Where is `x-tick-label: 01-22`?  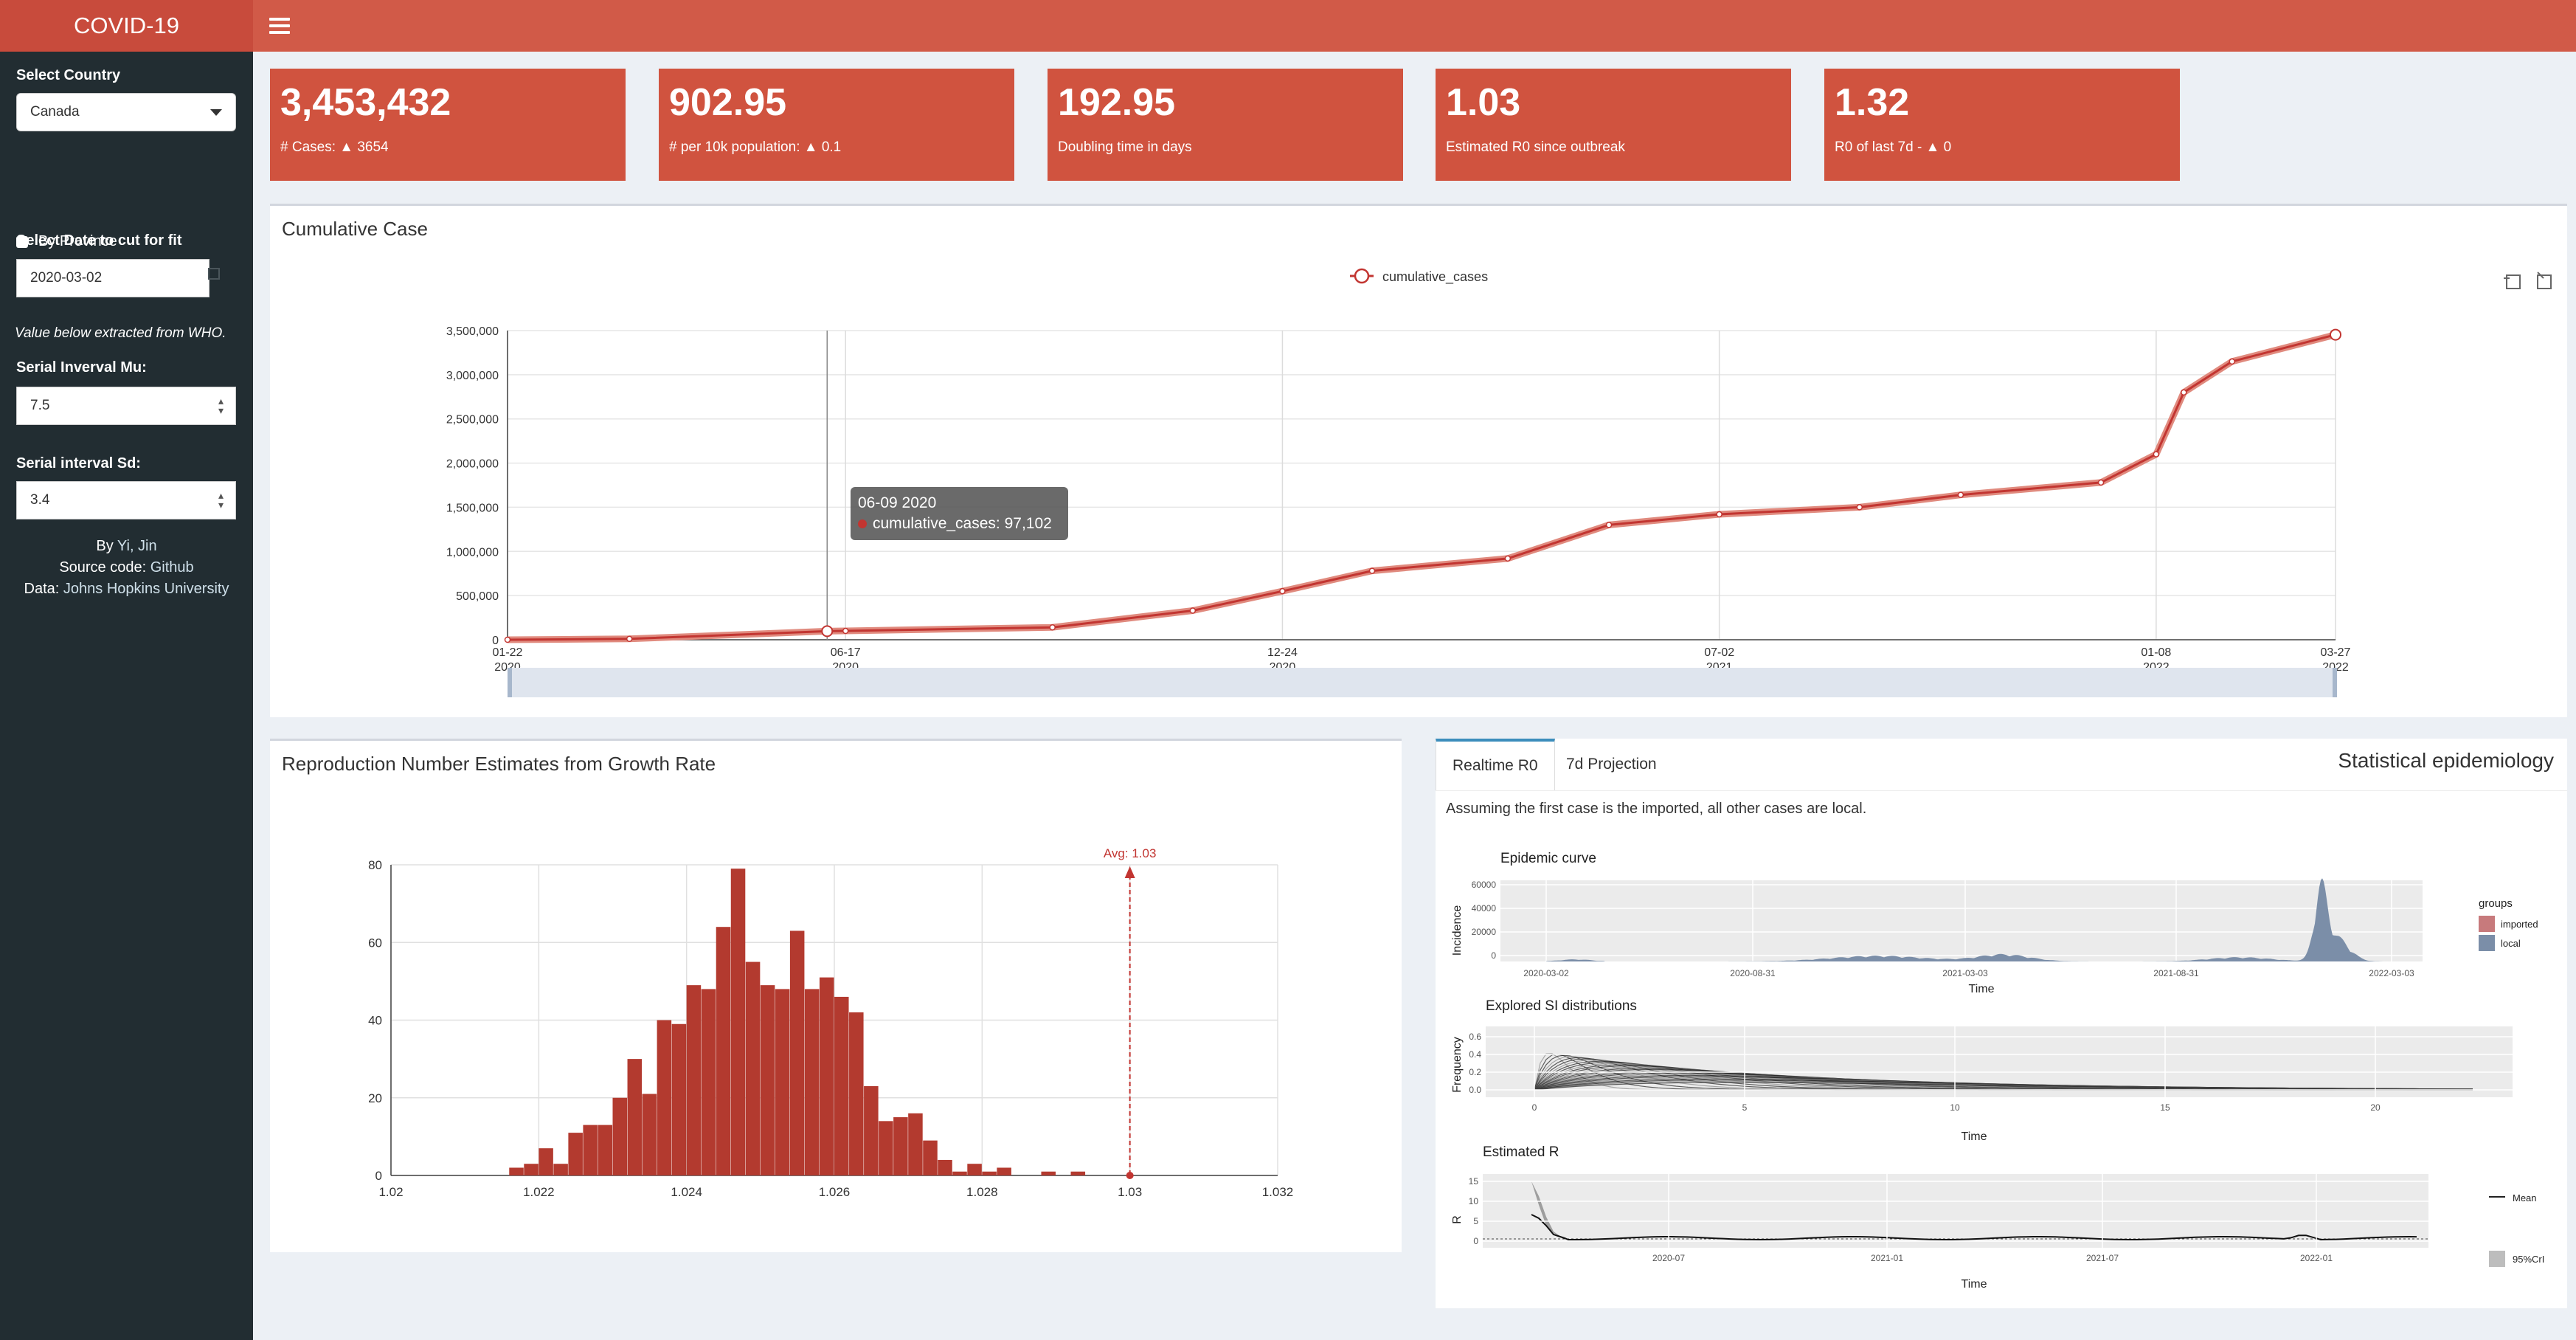
x-tick-label: 01-22 is located at coordinates (508, 652).